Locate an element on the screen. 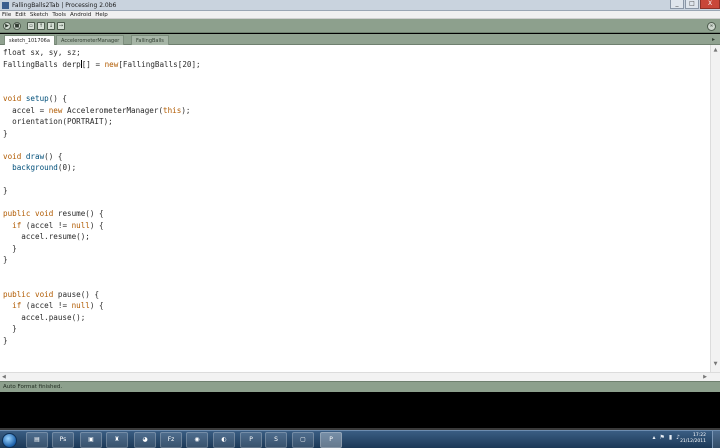 The width and height of the screenshot is (720, 448). network-icon: ▮ is located at coordinates (670, 437).